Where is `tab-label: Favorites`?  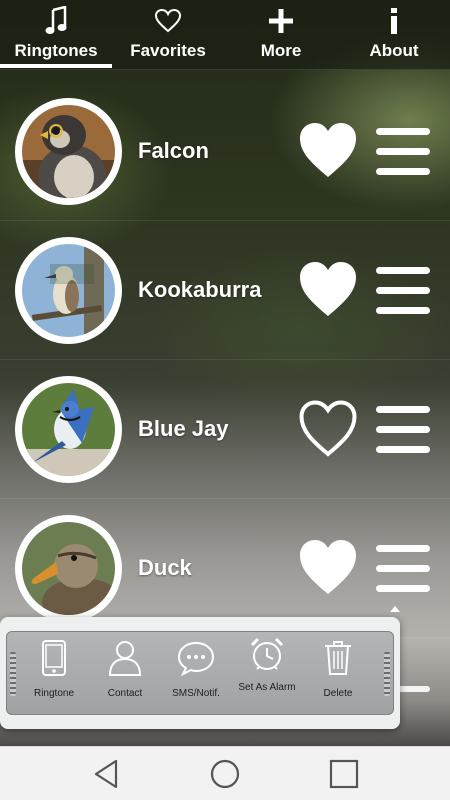 tab-label: Favorites is located at coordinates (168, 50).